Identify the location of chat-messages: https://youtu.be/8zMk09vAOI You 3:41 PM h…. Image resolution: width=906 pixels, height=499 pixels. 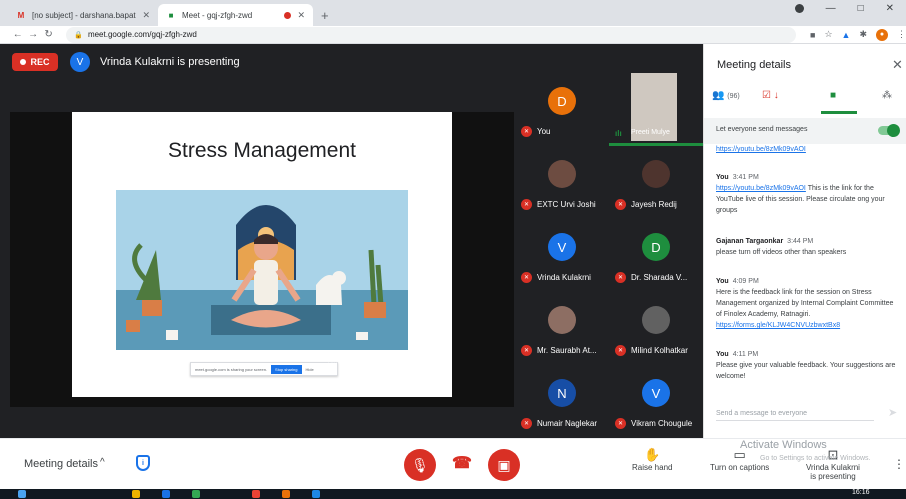
(805, 275).